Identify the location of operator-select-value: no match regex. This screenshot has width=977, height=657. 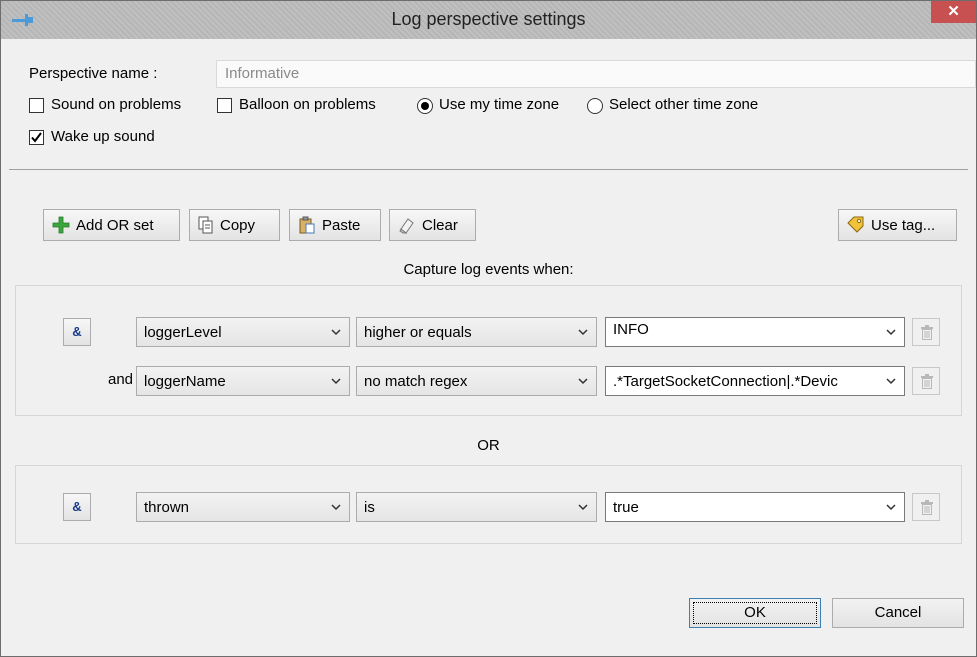
(416, 381).